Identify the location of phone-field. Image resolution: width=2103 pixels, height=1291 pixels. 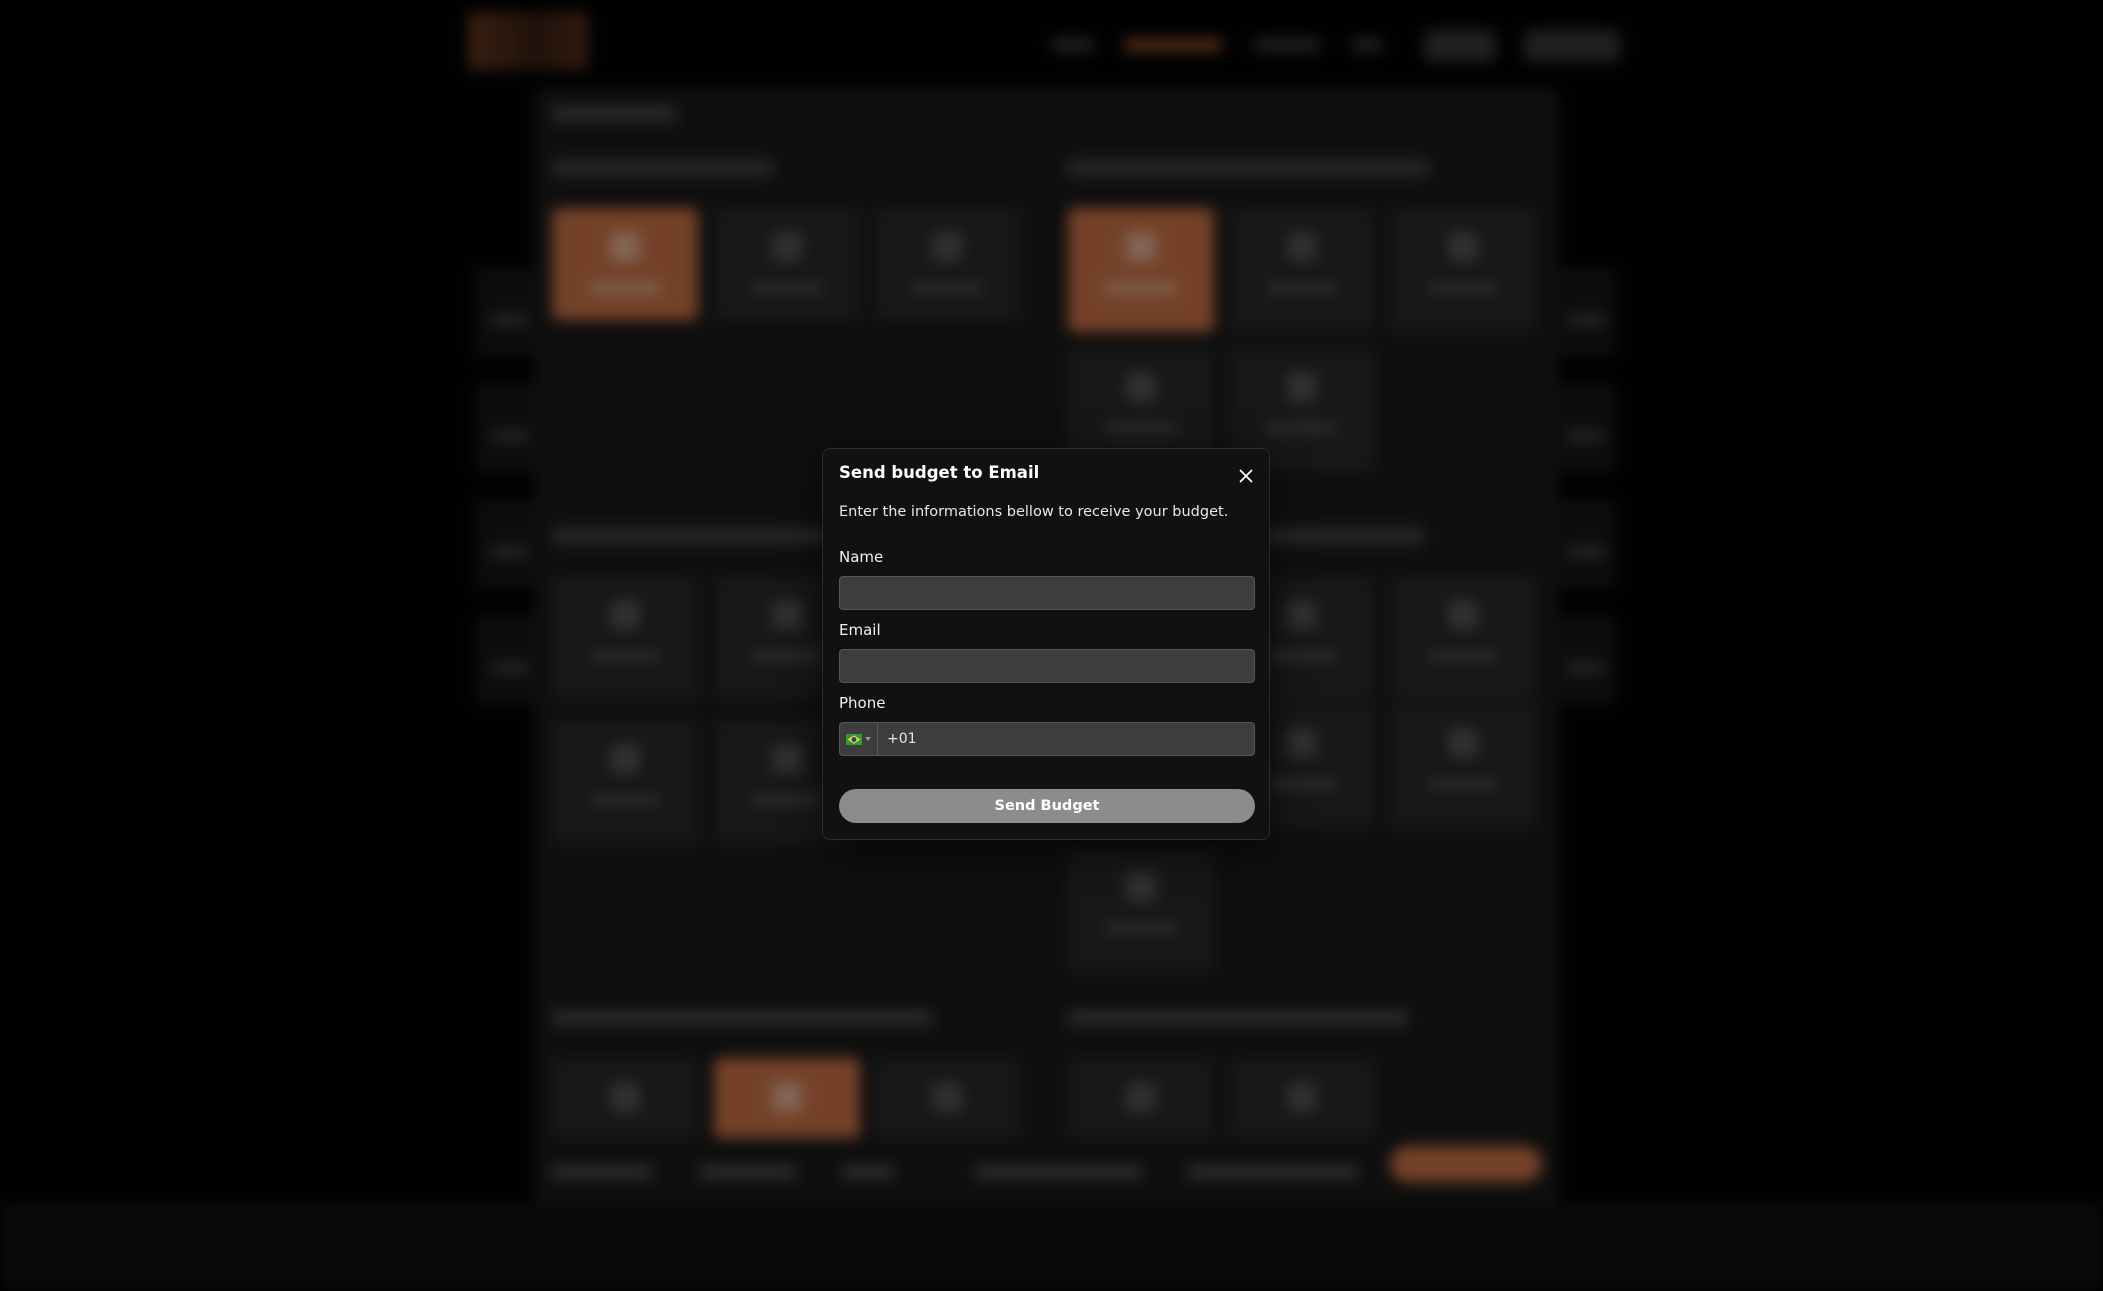
(1047, 739).